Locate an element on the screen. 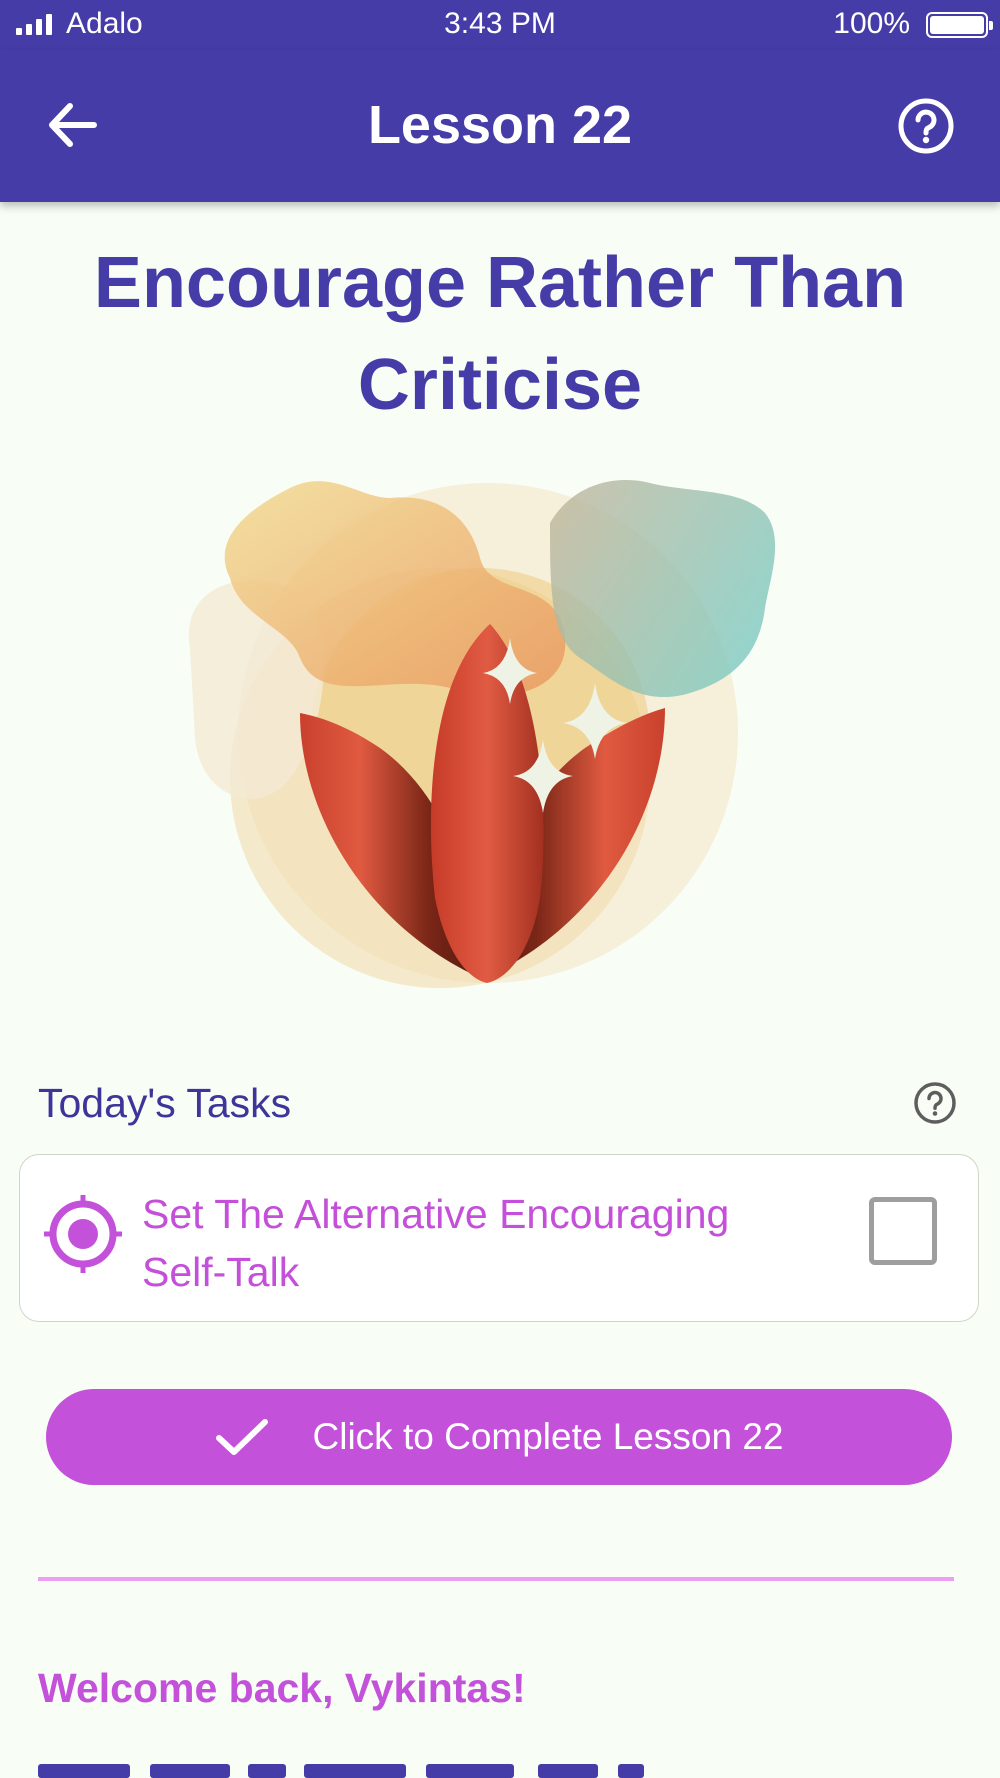 Image resolution: width=1000 pixels, height=1778 pixels. target-icon is located at coordinates (83, 1234).